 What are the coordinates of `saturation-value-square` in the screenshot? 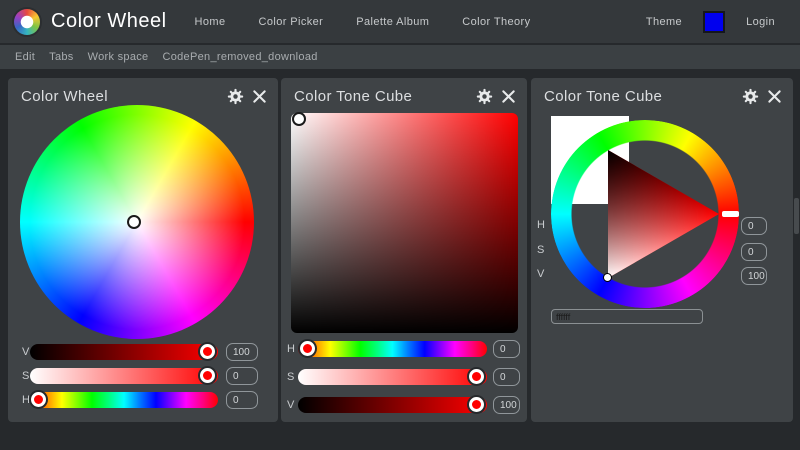 It's located at (404, 223).